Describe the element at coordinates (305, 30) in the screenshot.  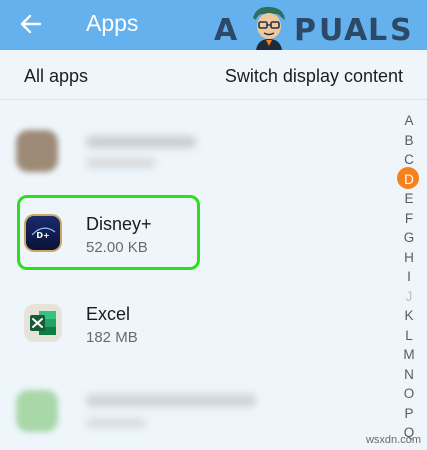
I see `logo-letter: P` at that location.